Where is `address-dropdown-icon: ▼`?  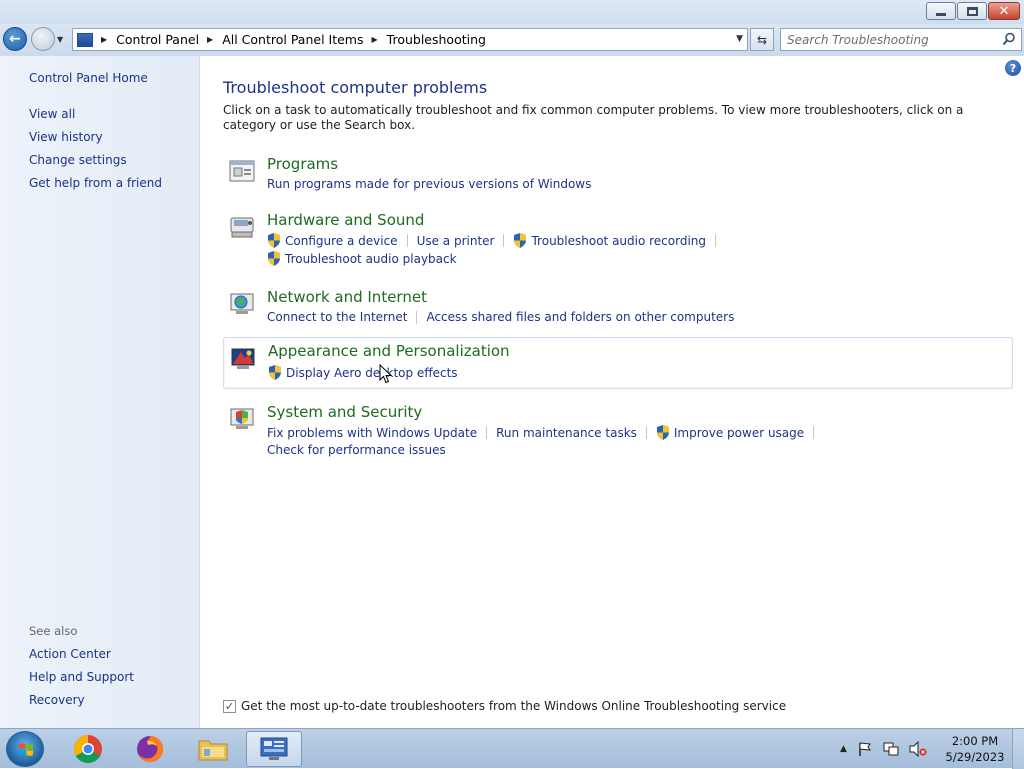
address-dropdown-icon: ▼ is located at coordinates (739, 39).